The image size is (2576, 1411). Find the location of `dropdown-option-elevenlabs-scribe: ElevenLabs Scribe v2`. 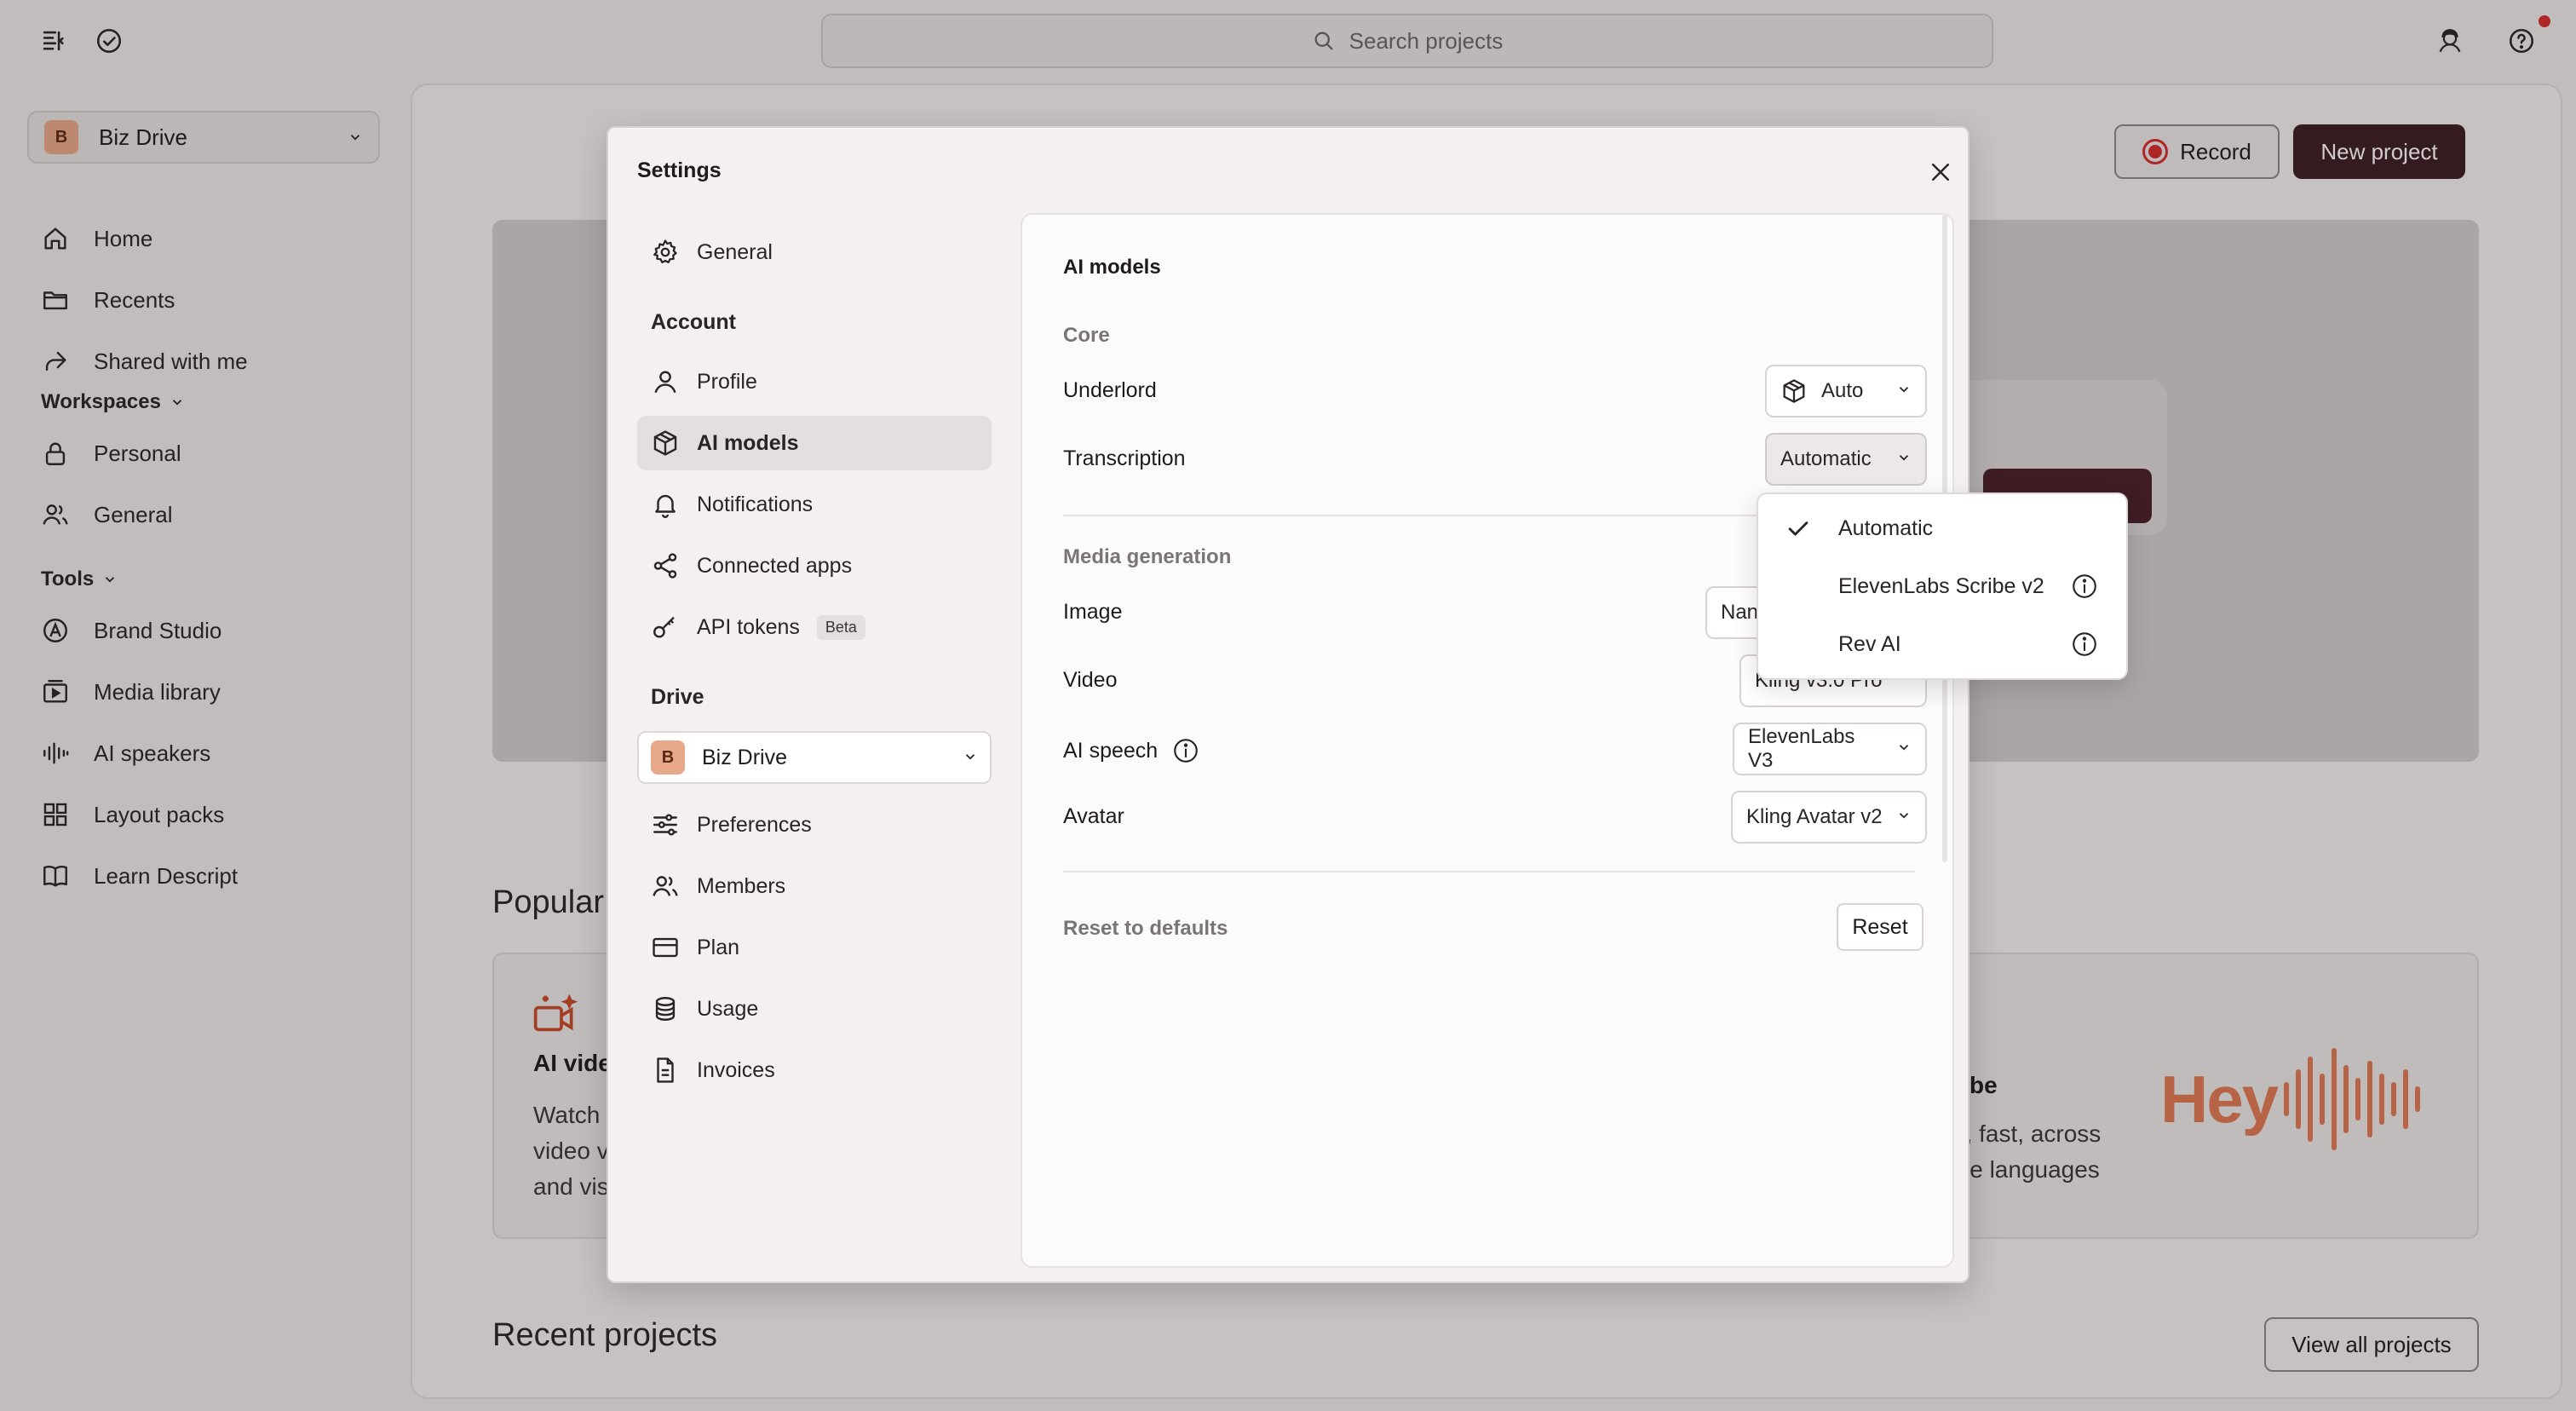

dropdown-option-elevenlabs-scribe: ElevenLabs Scribe v2 is located at coordinates (1942, 586).